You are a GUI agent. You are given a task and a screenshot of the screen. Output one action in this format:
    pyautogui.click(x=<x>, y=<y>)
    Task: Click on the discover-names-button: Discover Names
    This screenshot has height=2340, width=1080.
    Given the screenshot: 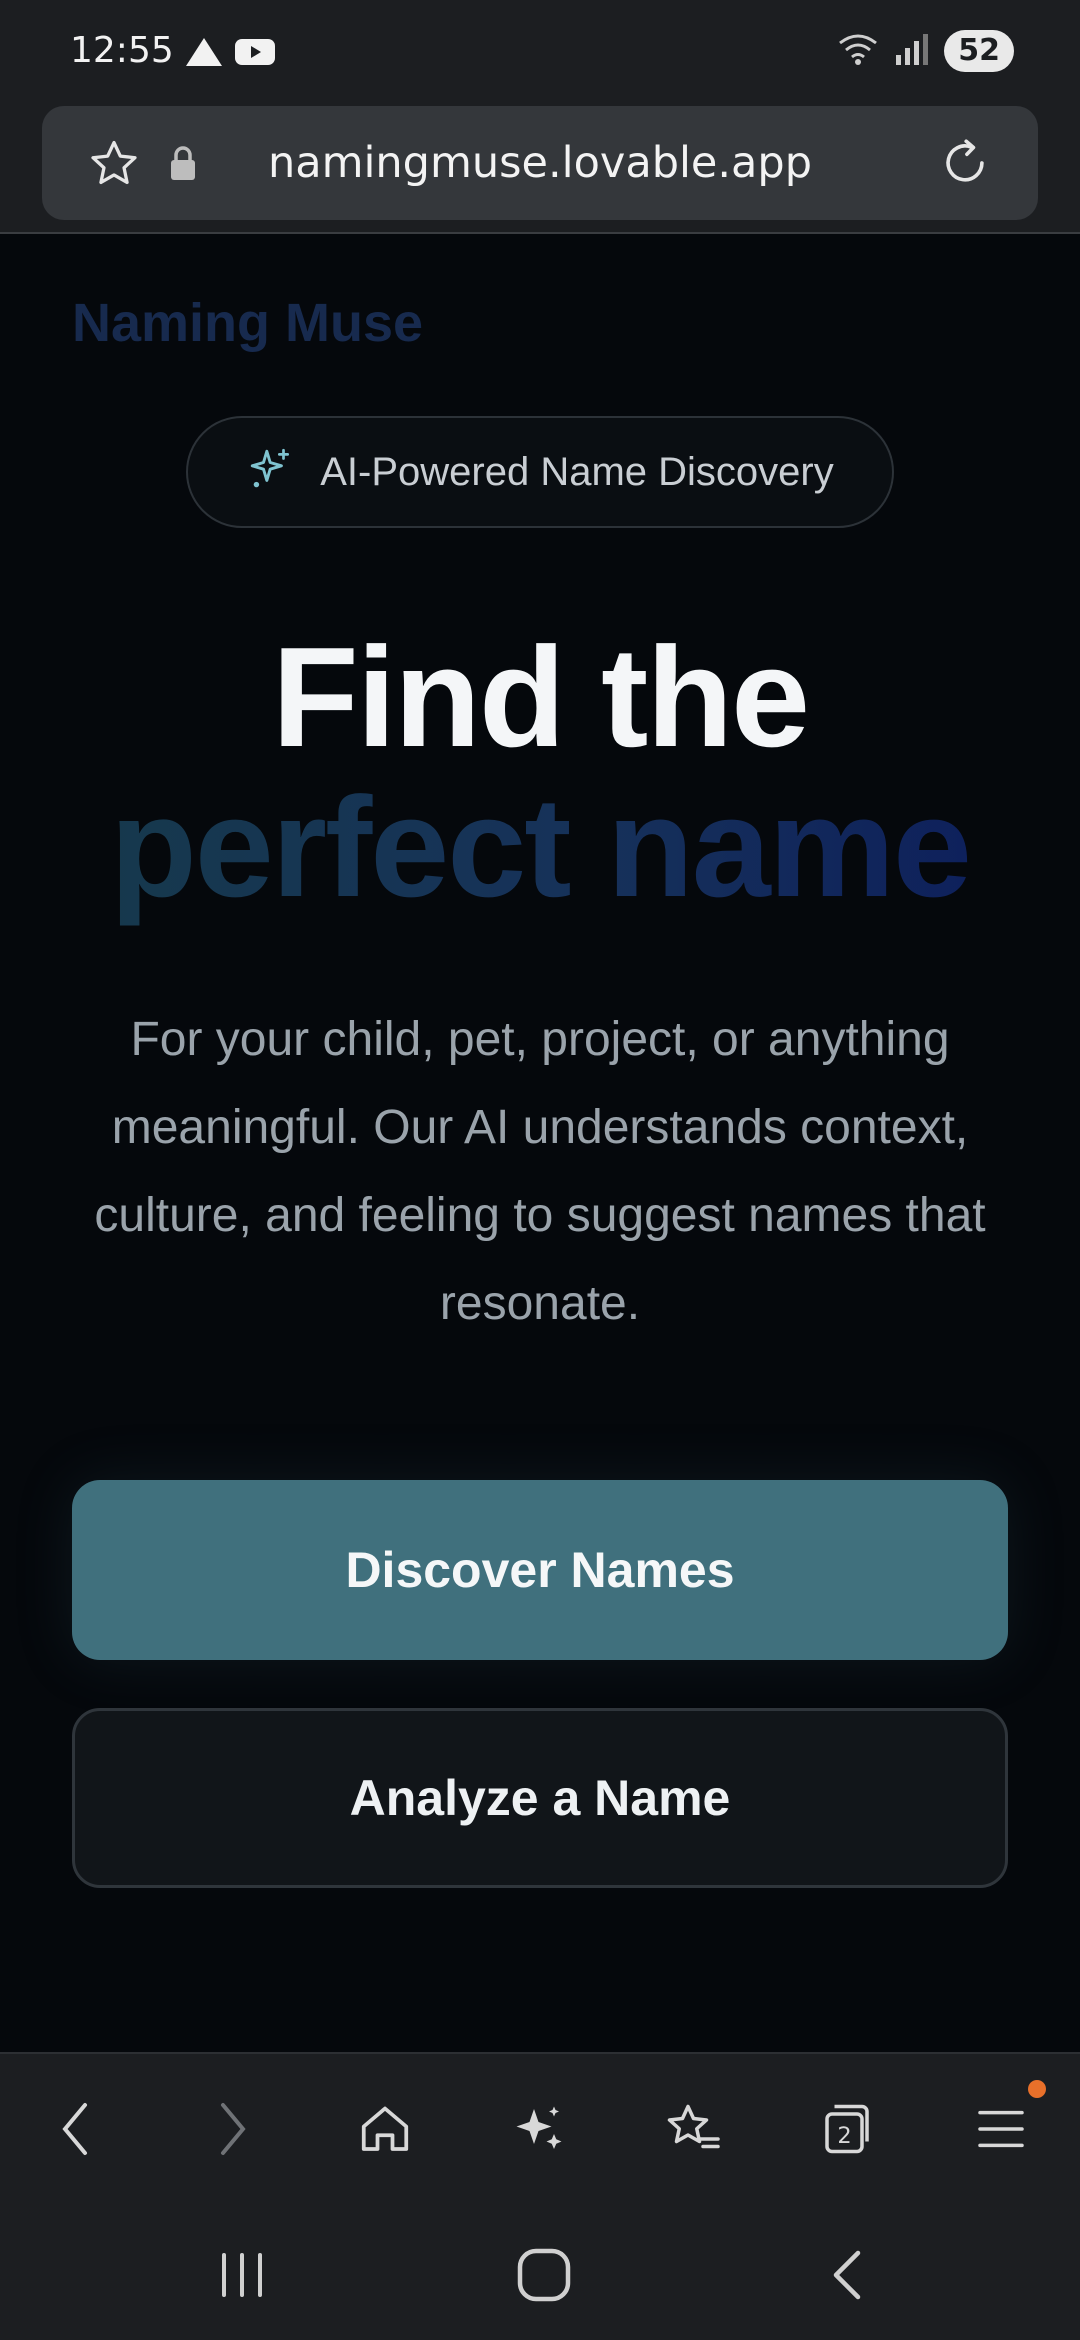 What is the action you would take?
    pyautogui.click(x=540, y=1570)
    